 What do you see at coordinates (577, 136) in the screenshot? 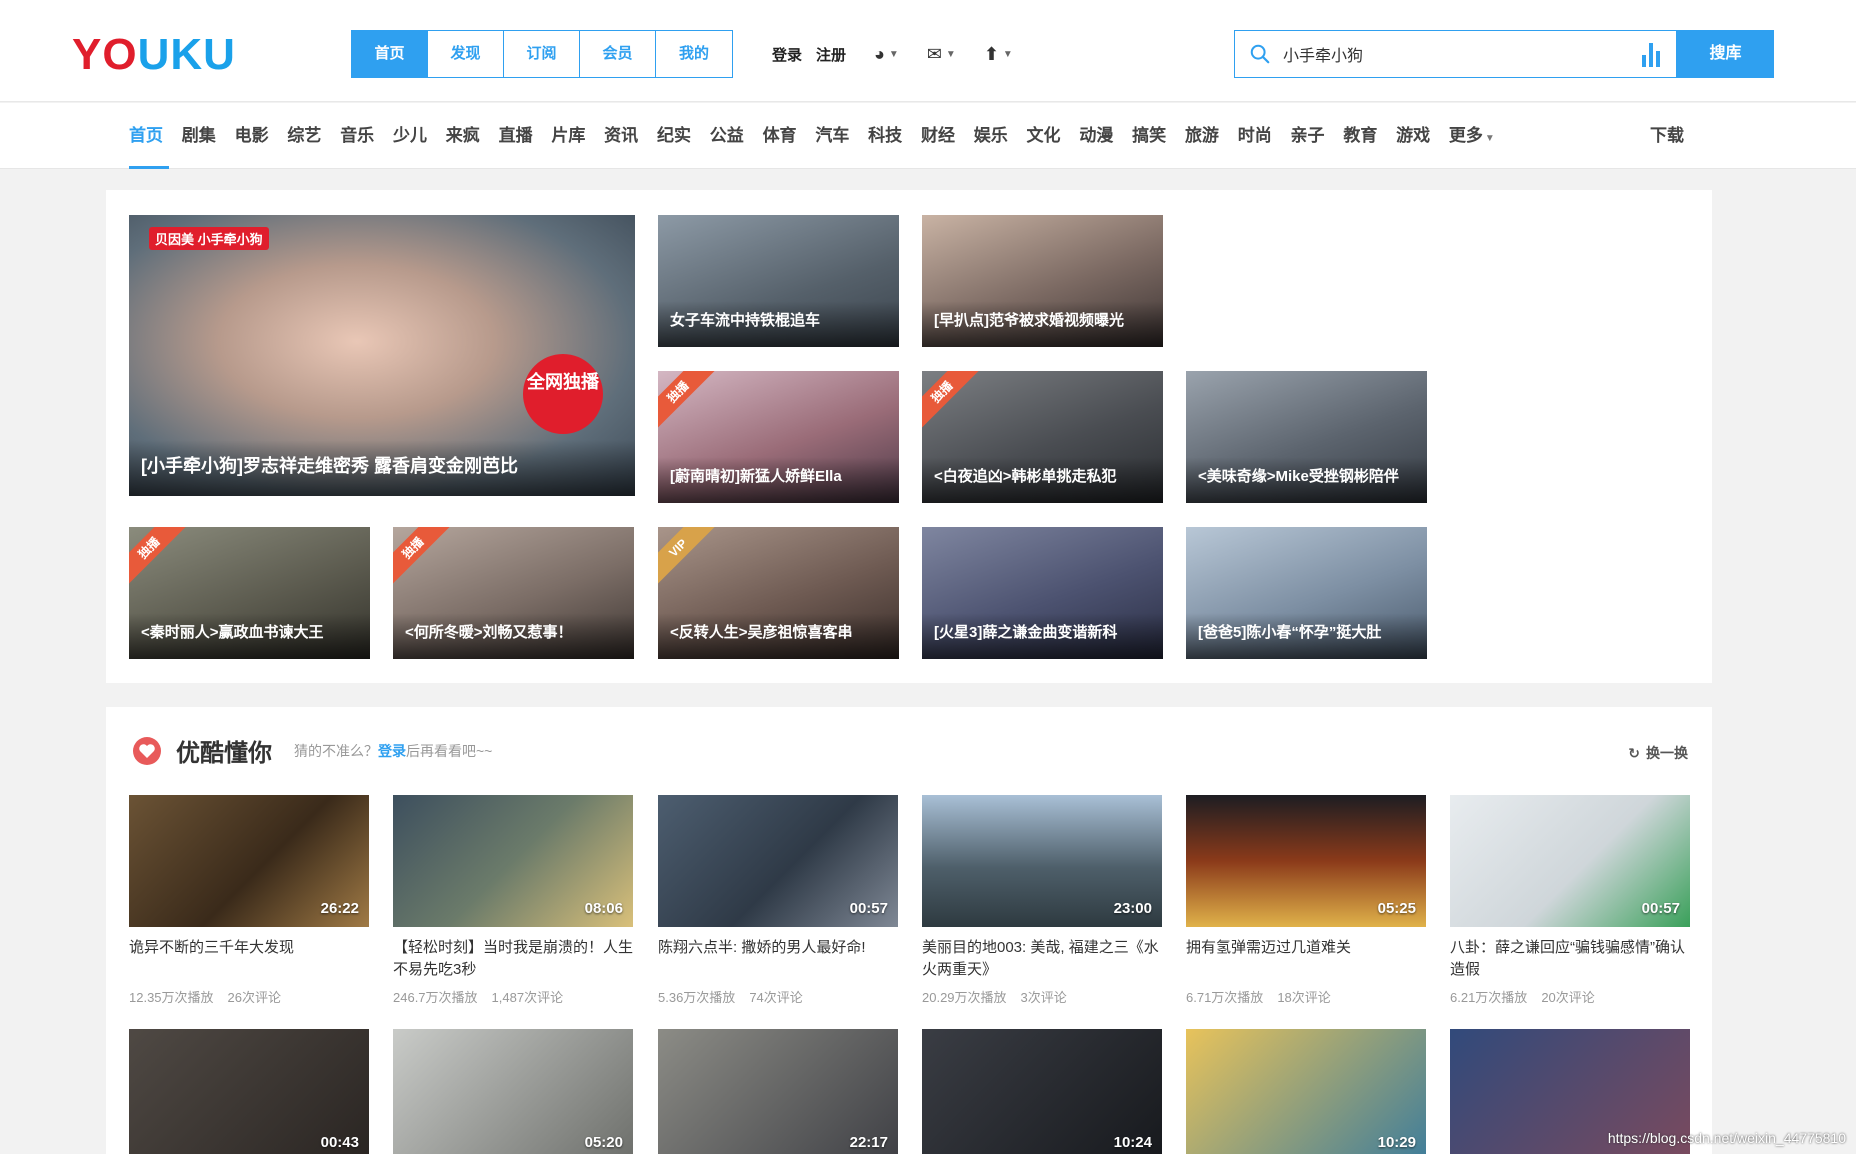
I see `channel-item: 片库` at bounding box center [577, 136].